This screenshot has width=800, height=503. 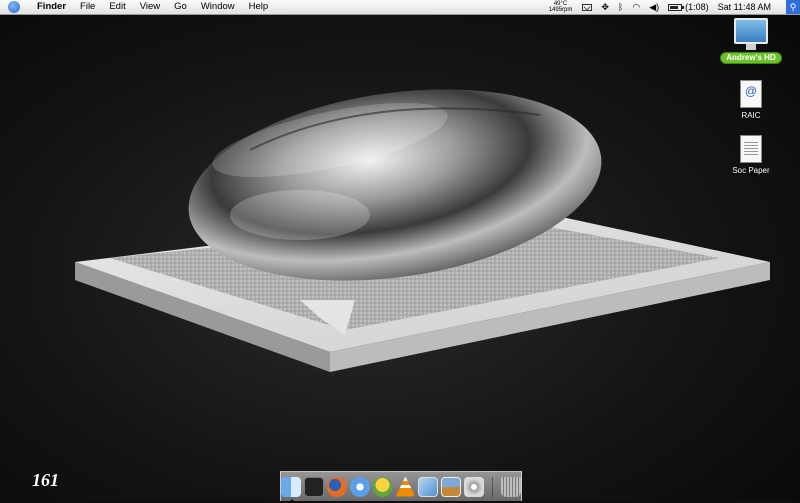 What do you see at coordinates (751, 58) in the screenshot?
I see `hard-drive-label: Andrew's HD` at bounding box center [751, 58].